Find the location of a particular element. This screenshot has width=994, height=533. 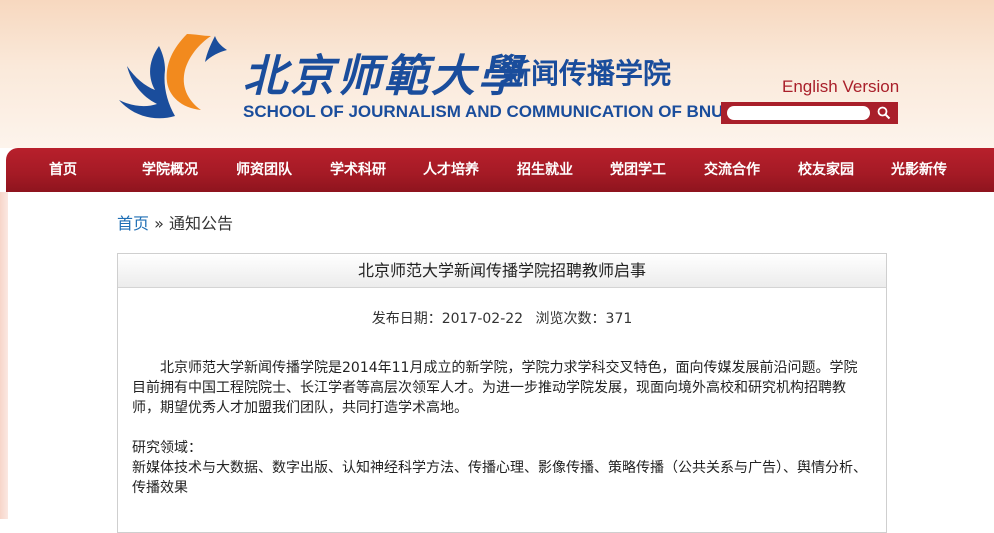

publish-date-value: 2017-02-22 is located at coordinates (482, 319).